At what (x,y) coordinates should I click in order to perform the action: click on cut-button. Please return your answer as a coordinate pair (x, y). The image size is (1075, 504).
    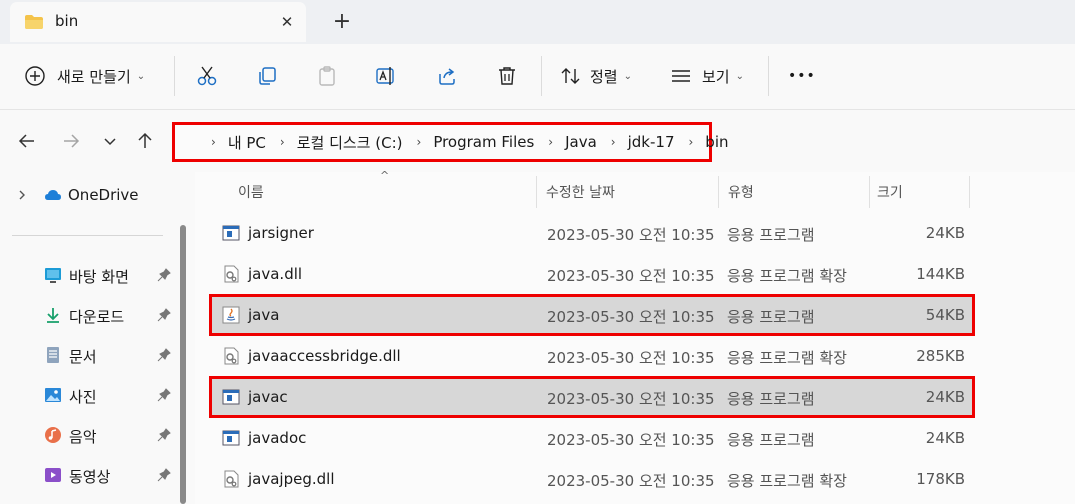
    Looking at the image, I should click on (207, 76).